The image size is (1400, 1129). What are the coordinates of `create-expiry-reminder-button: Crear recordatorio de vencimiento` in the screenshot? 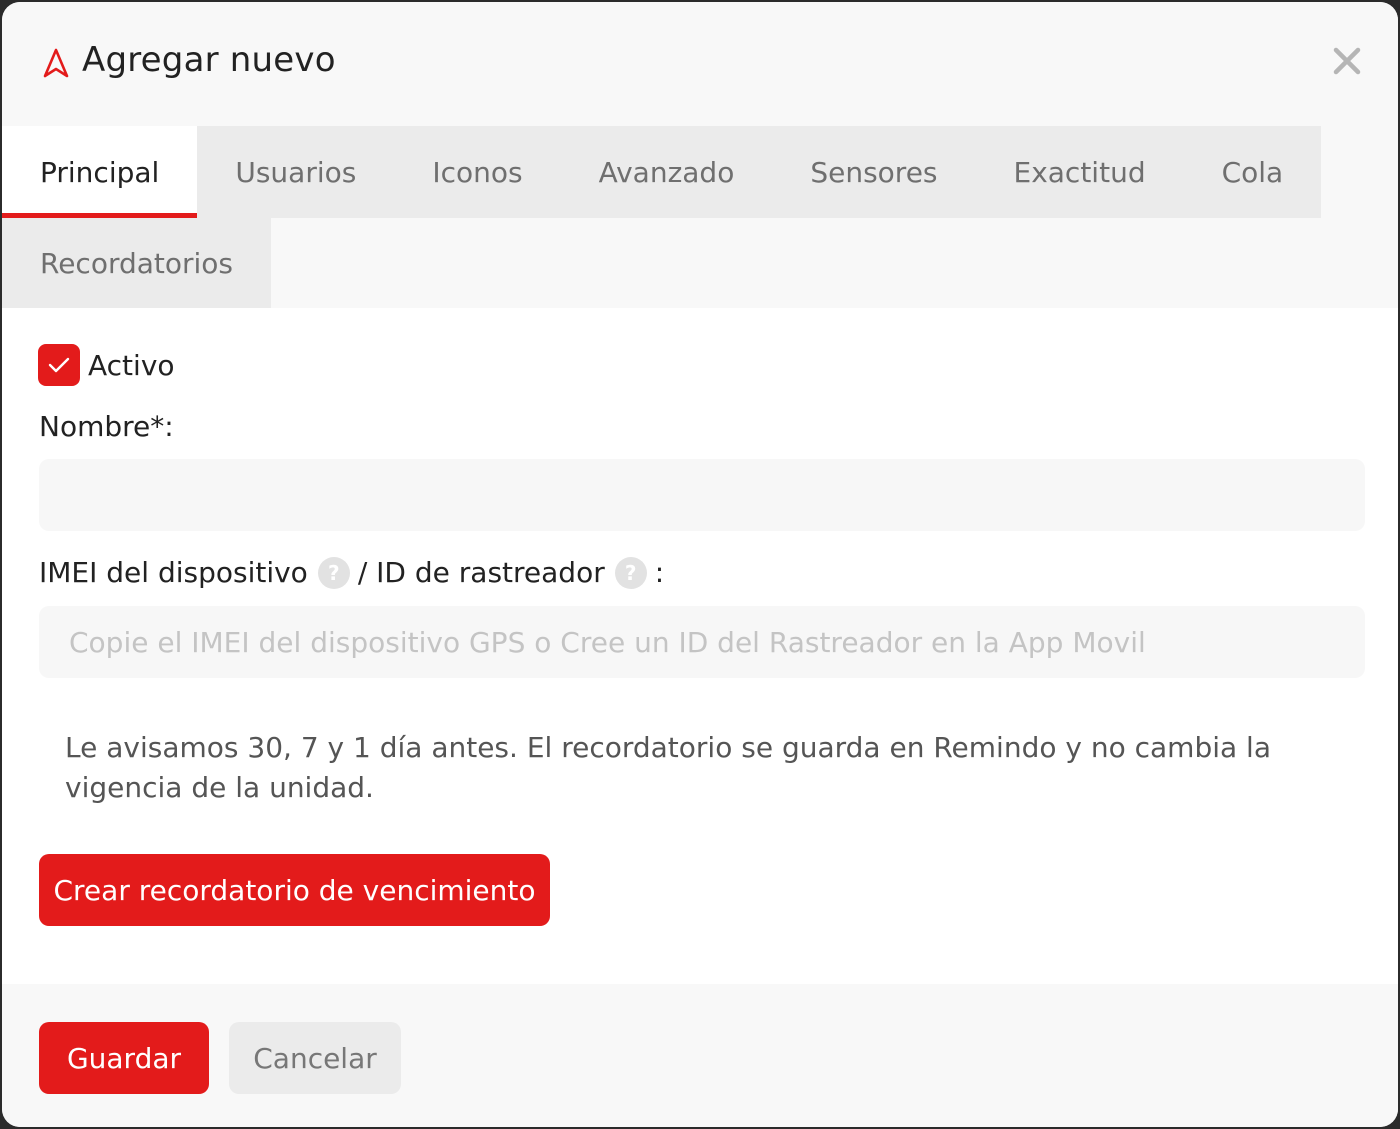 It's located at (294, 890).